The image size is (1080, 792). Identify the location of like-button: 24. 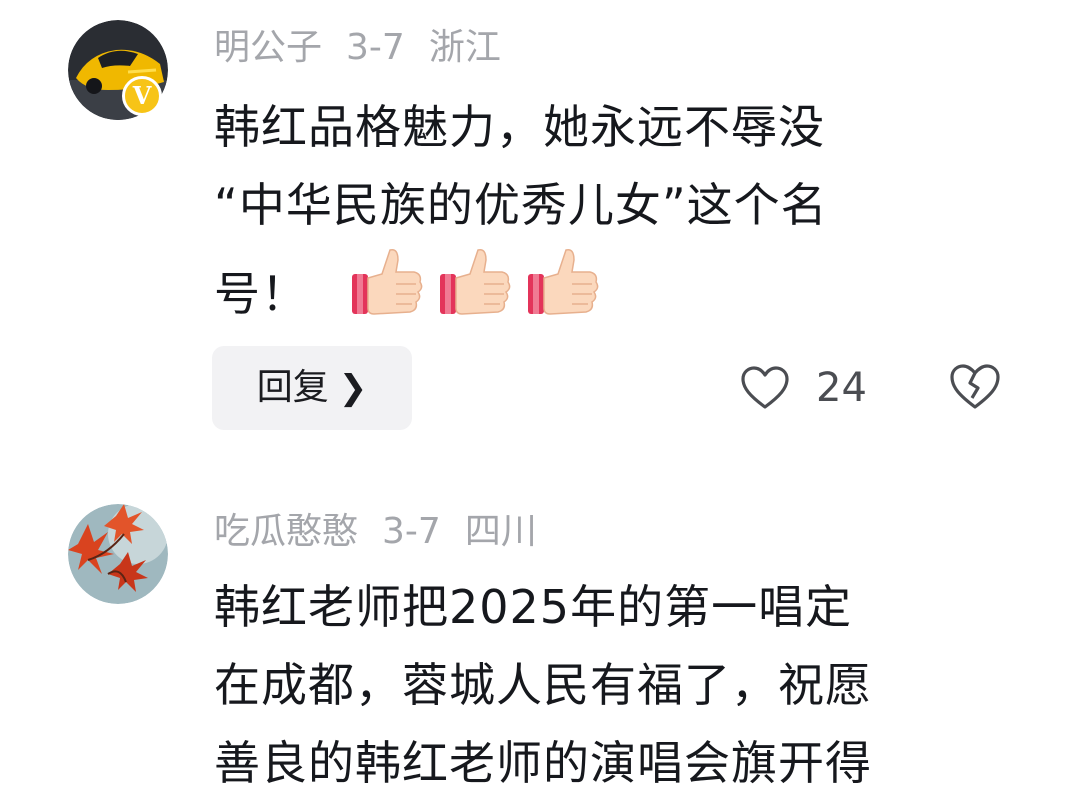
(803, 388).